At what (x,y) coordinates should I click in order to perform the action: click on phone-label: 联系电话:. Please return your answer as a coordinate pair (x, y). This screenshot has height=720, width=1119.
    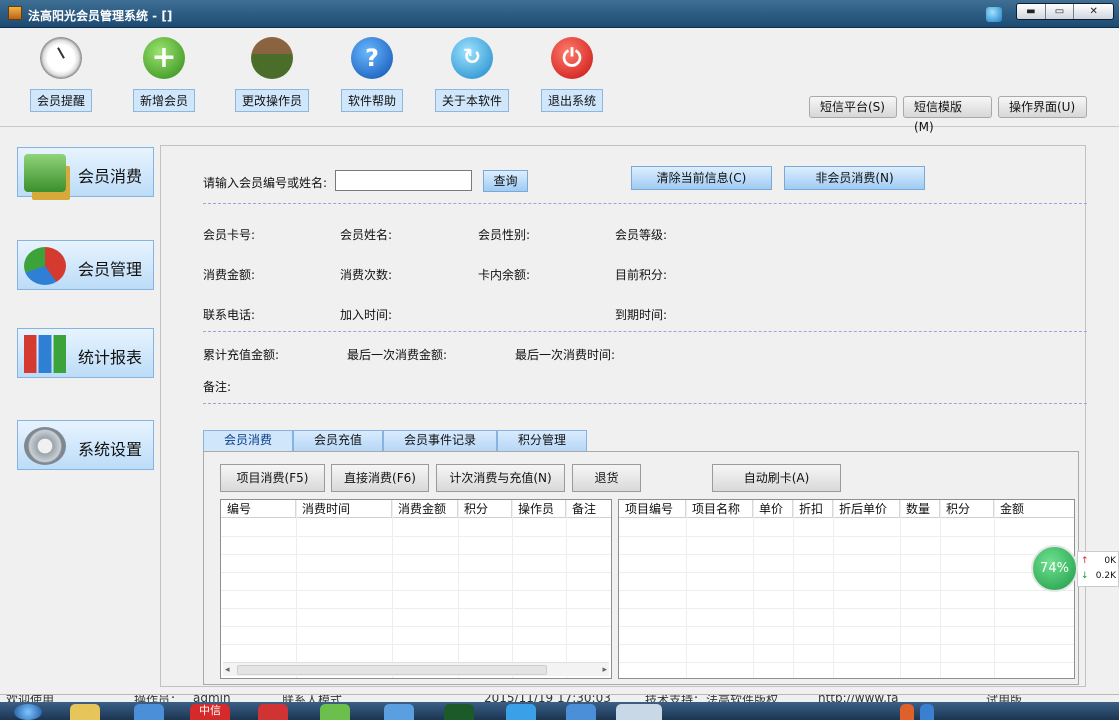
    Looking at the image, I should click on (229, 315).